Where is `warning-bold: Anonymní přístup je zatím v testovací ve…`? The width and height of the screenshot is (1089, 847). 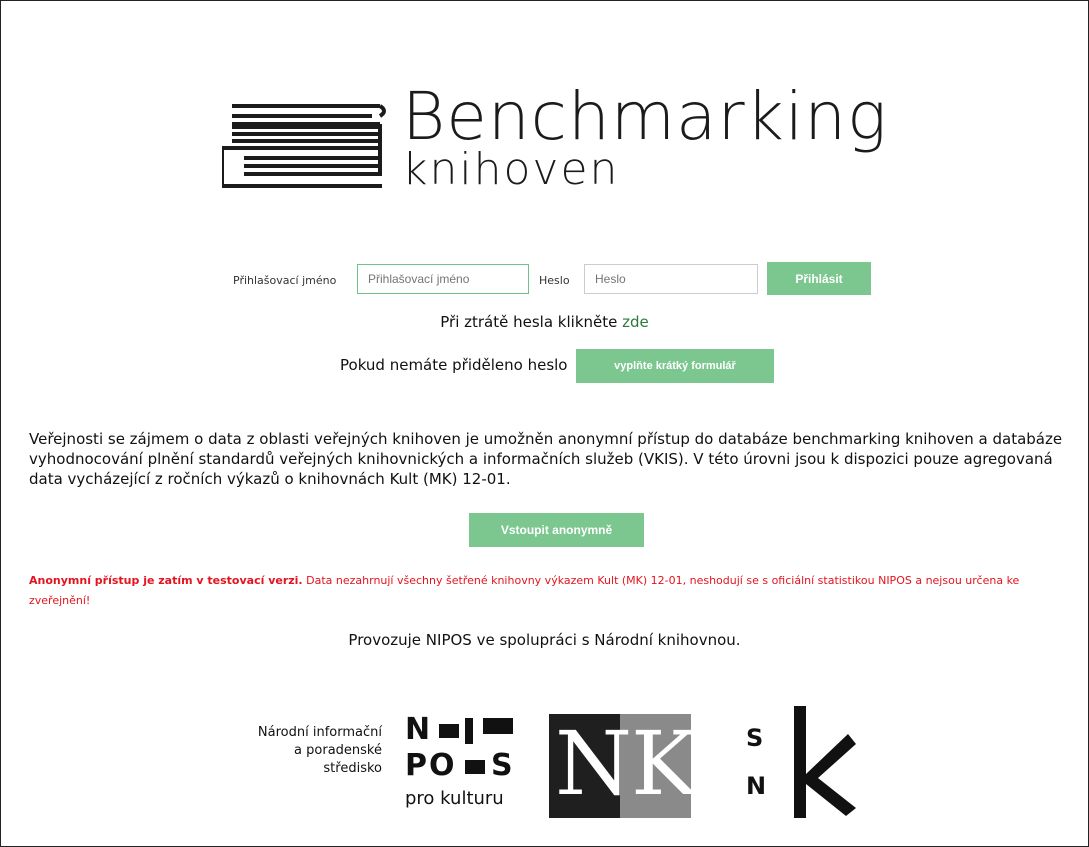
warning-bold: Anonymní přístup je zatím v testovací ve… is located at coordinates (166, 580).